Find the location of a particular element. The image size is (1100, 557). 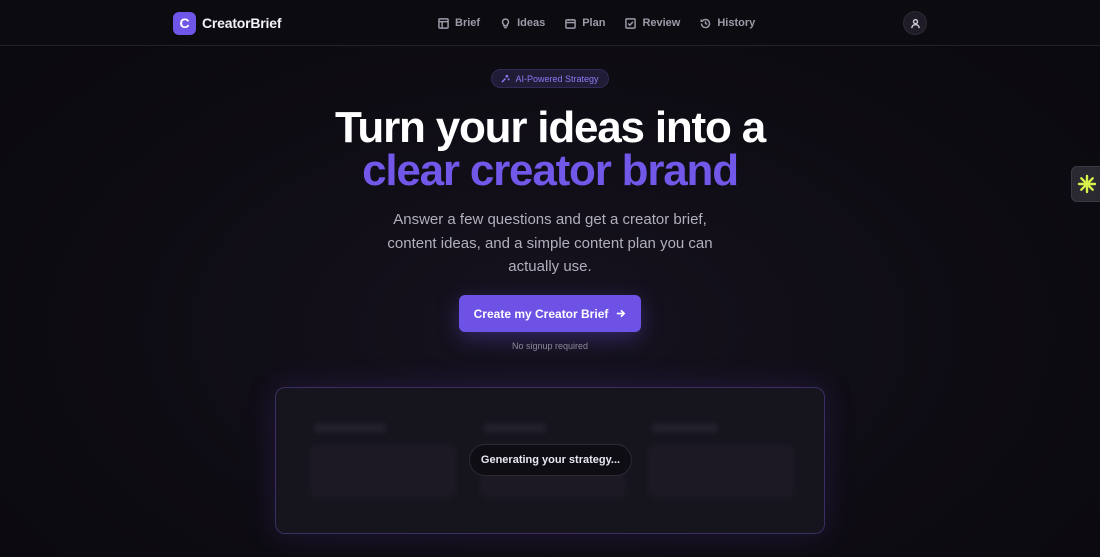

nav-label: Brief is located at coordinates (468, 23).